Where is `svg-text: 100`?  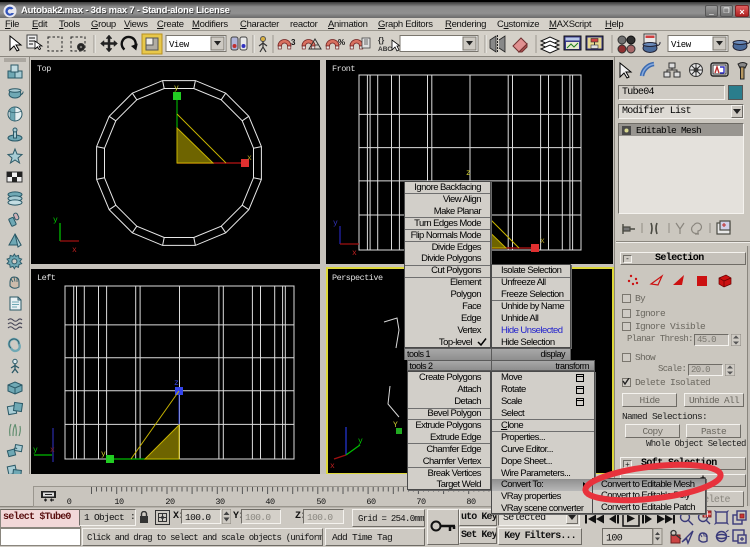 svg-text: 100 is located at coordinates (614, 539).